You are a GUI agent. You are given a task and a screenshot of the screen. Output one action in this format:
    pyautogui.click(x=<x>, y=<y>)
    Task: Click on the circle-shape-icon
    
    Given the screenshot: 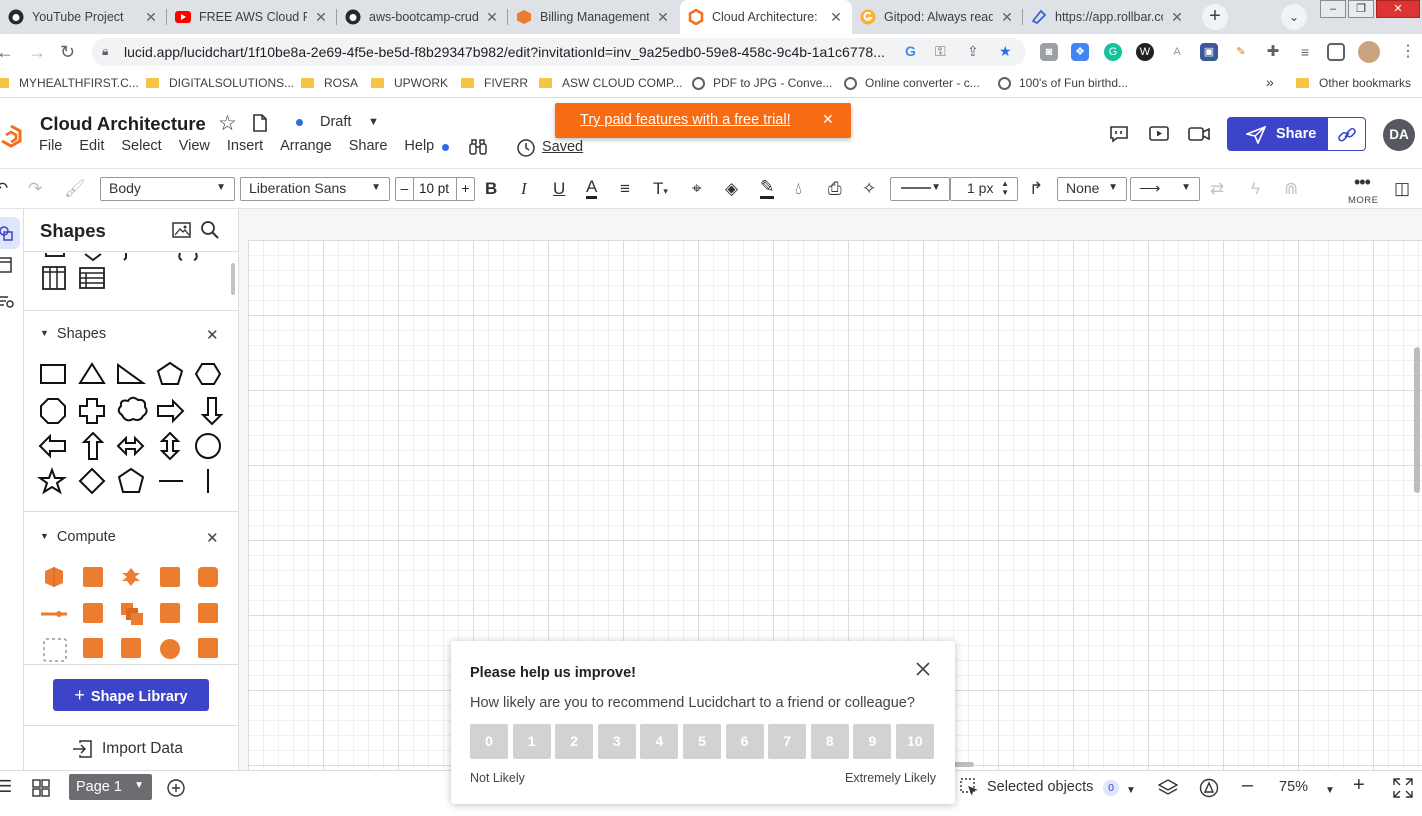 What is the action you would take?
    pyautogui.click(x=208, y=446)
    